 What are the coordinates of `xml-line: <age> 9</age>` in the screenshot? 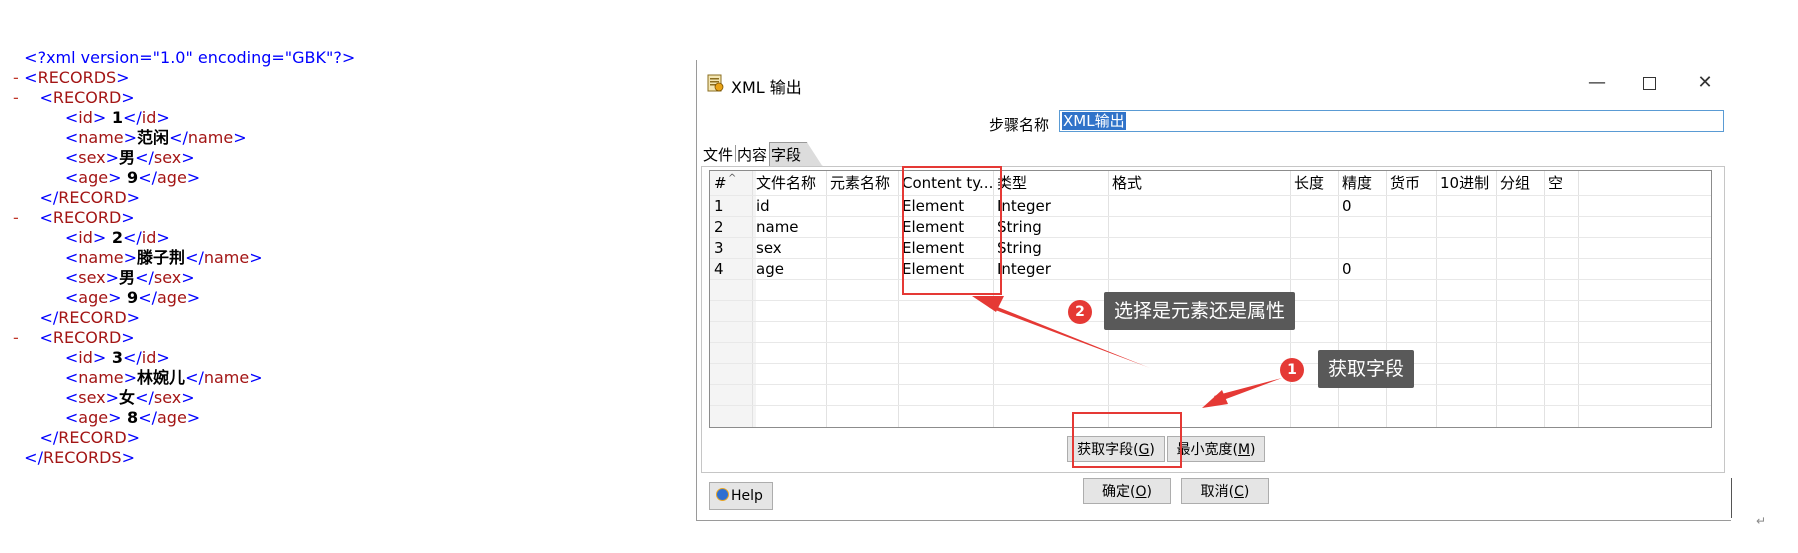 It's located at (184, 178).